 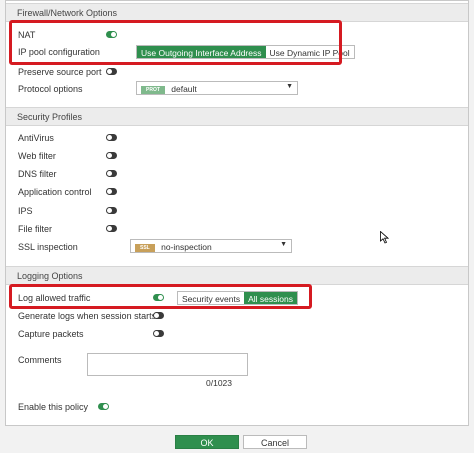 What do you see at coordinates (55, 192) in the screenshot?
I see `application-control-label: Application control` at bounding box center [55, 192].